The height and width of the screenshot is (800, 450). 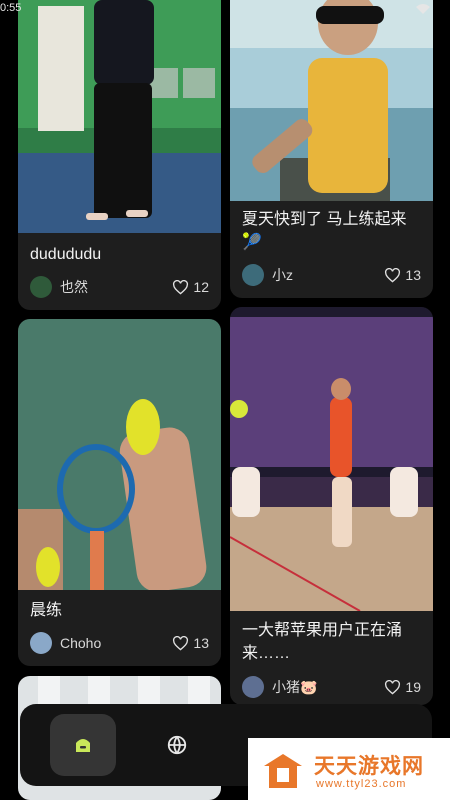 I want to click on post-author: 也然, so click(x=74, y=287).